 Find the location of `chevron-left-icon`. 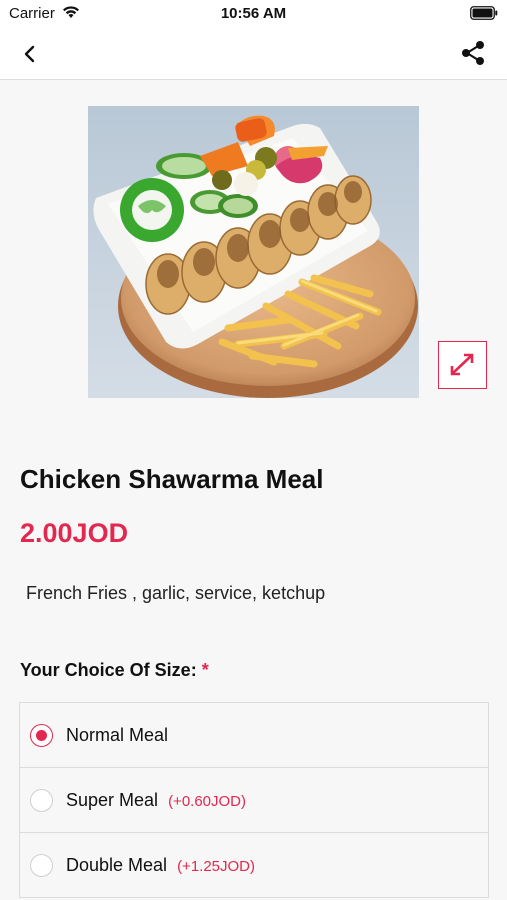

chevron-left-icon is located at coordinates (29, 54).